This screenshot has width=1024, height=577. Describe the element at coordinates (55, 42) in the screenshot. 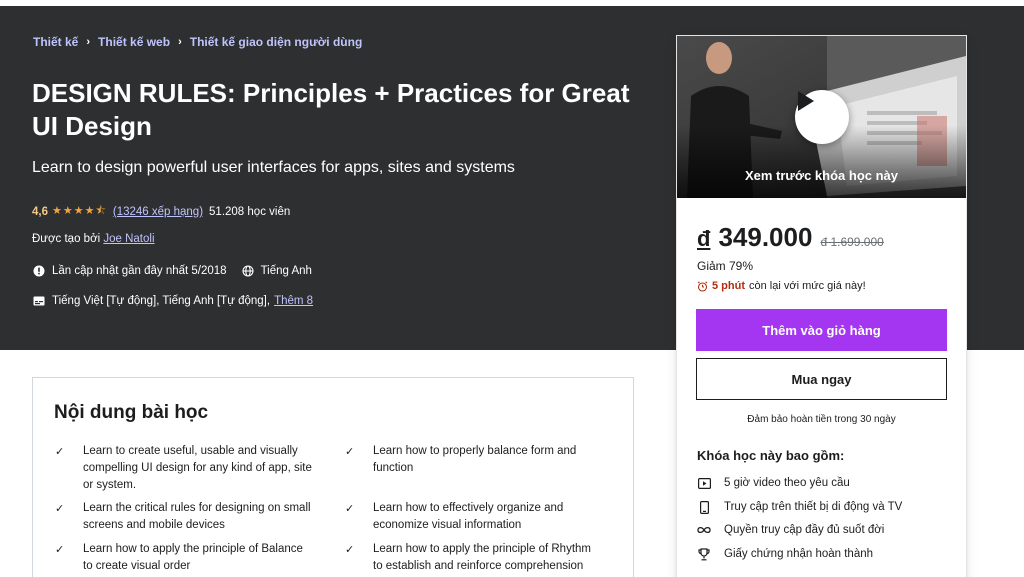

I see `breadcrumb-item-design: Thiết kế` at that location.